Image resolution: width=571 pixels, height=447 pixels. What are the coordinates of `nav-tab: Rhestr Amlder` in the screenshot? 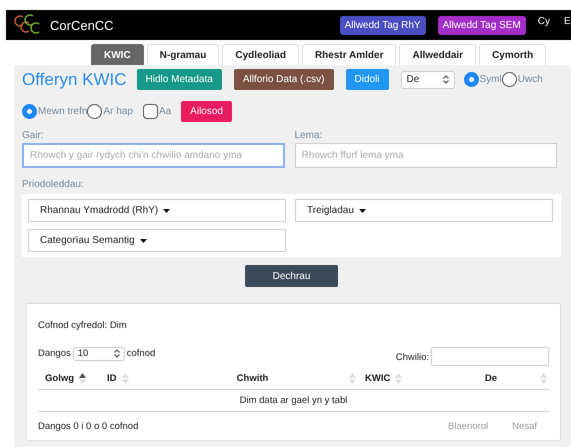 It's located at (349, 54).